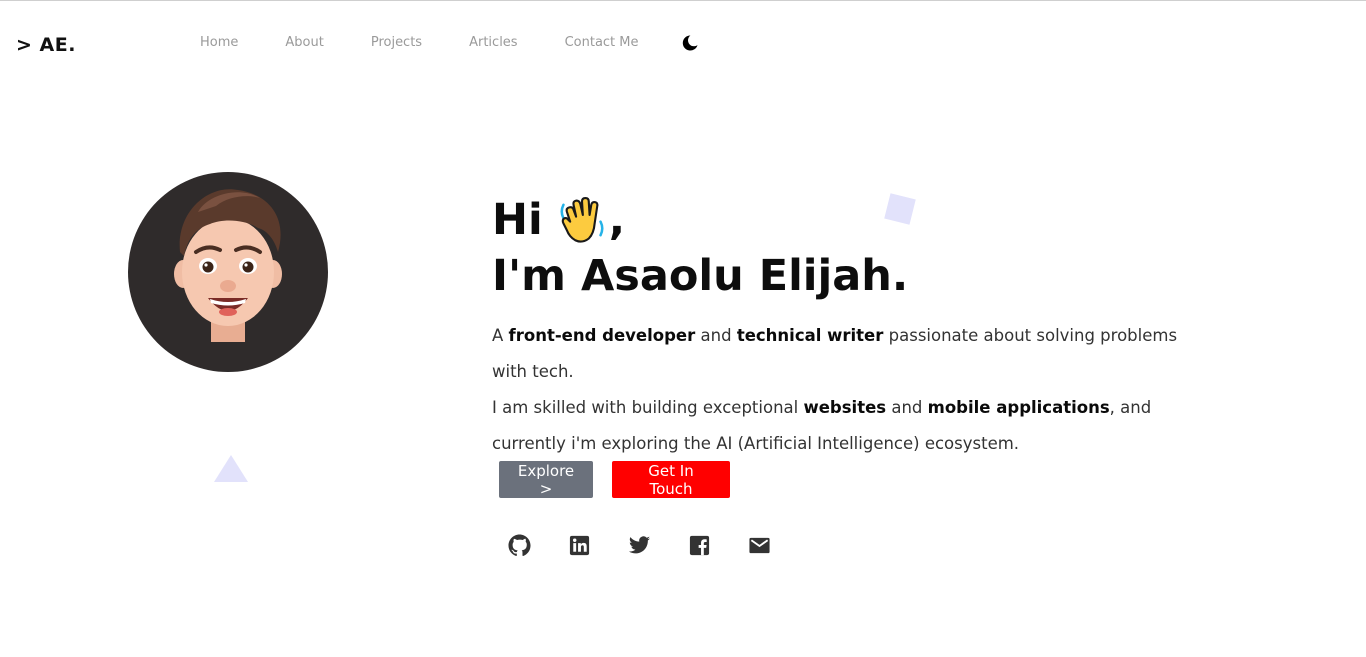 This screenshot has height=657, width=1366. I want to click on decorative-triangle, so click(231, 468).